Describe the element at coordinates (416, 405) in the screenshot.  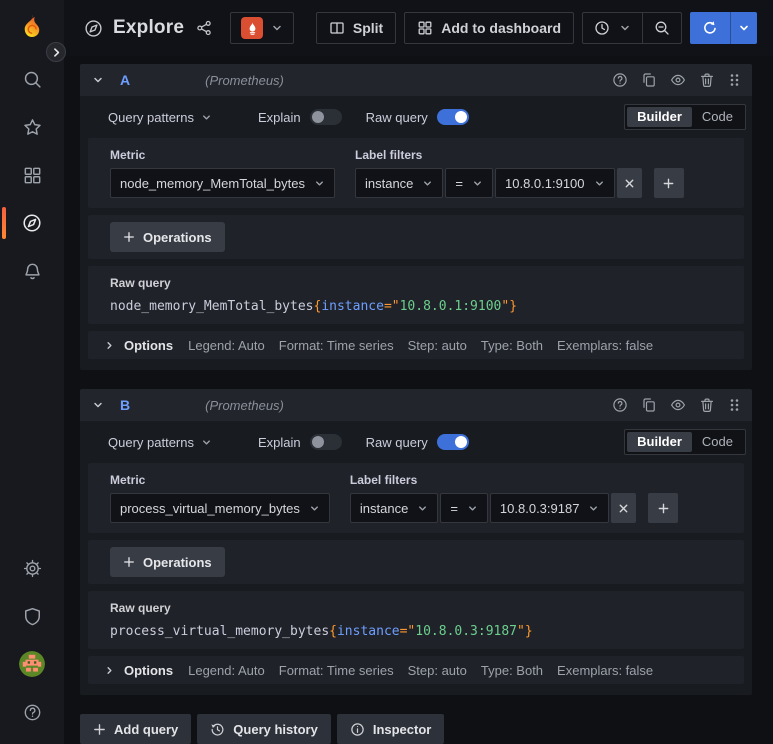
I see `query-header-b: B (Prometheus)` at that location.